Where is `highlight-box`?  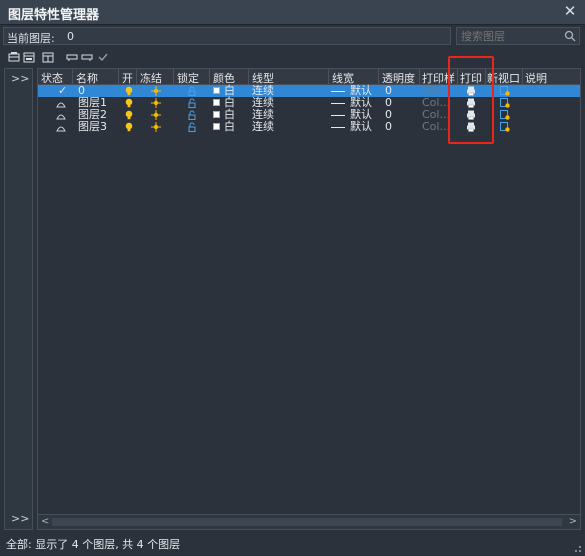 highlight-box is located at coordinates (471, 100).